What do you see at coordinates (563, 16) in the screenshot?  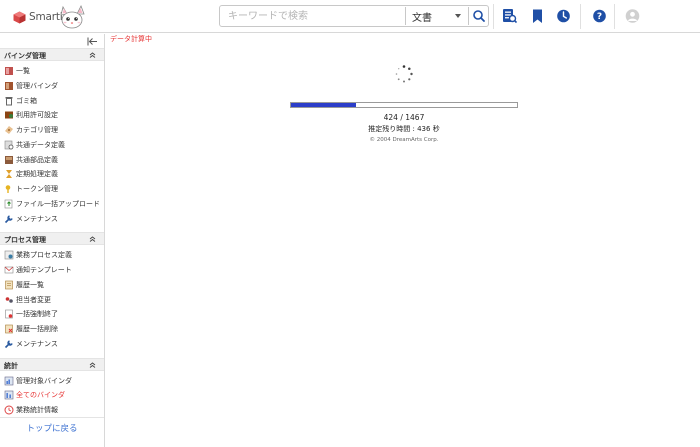 I see `history-clock-icon` at bounding box center [563, 16].